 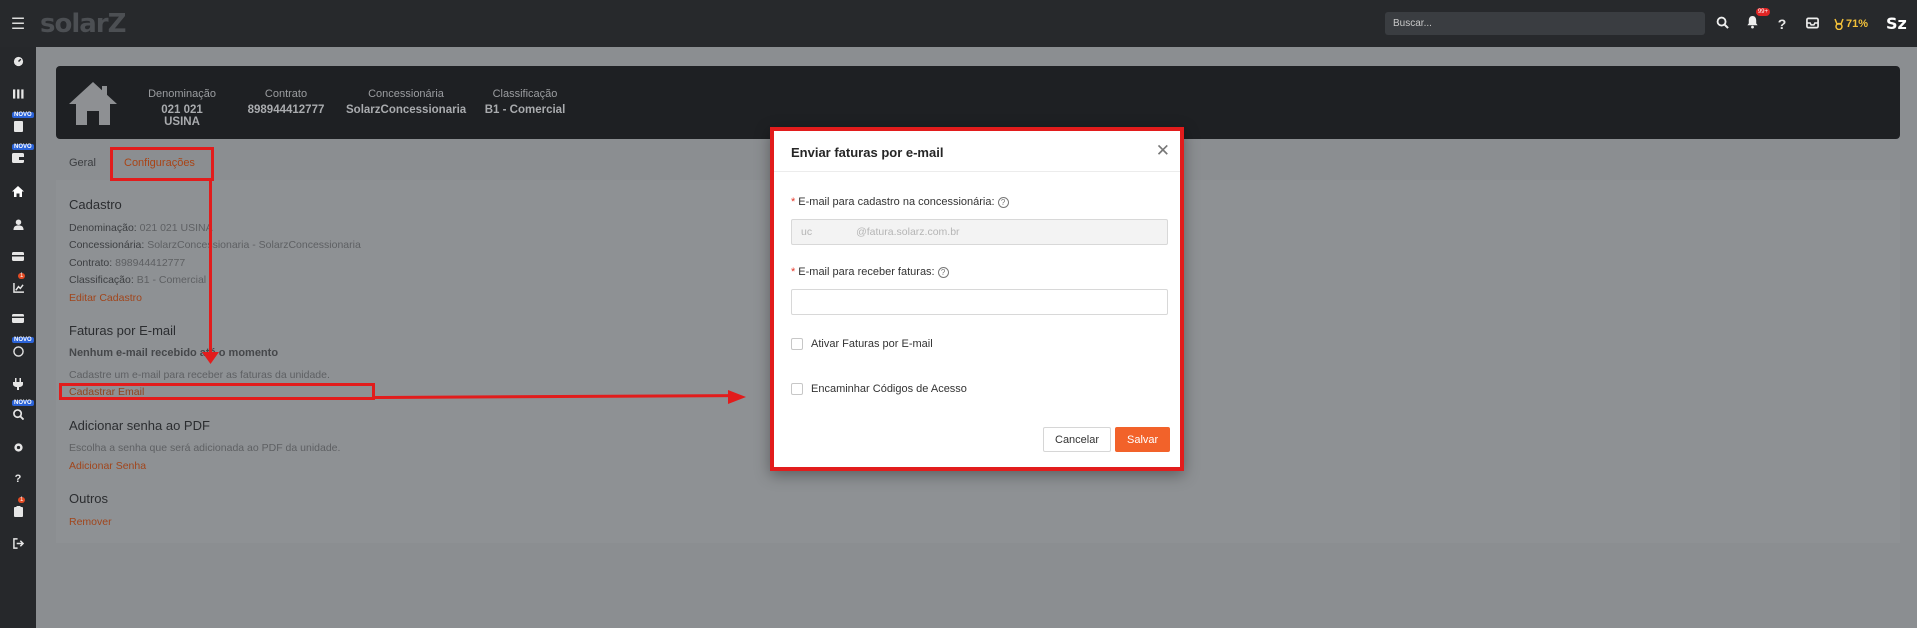 What do you see at coordinates (18, 63) in the screenshot?
I see `dashboard-icon` at bounding box center [18, 63].